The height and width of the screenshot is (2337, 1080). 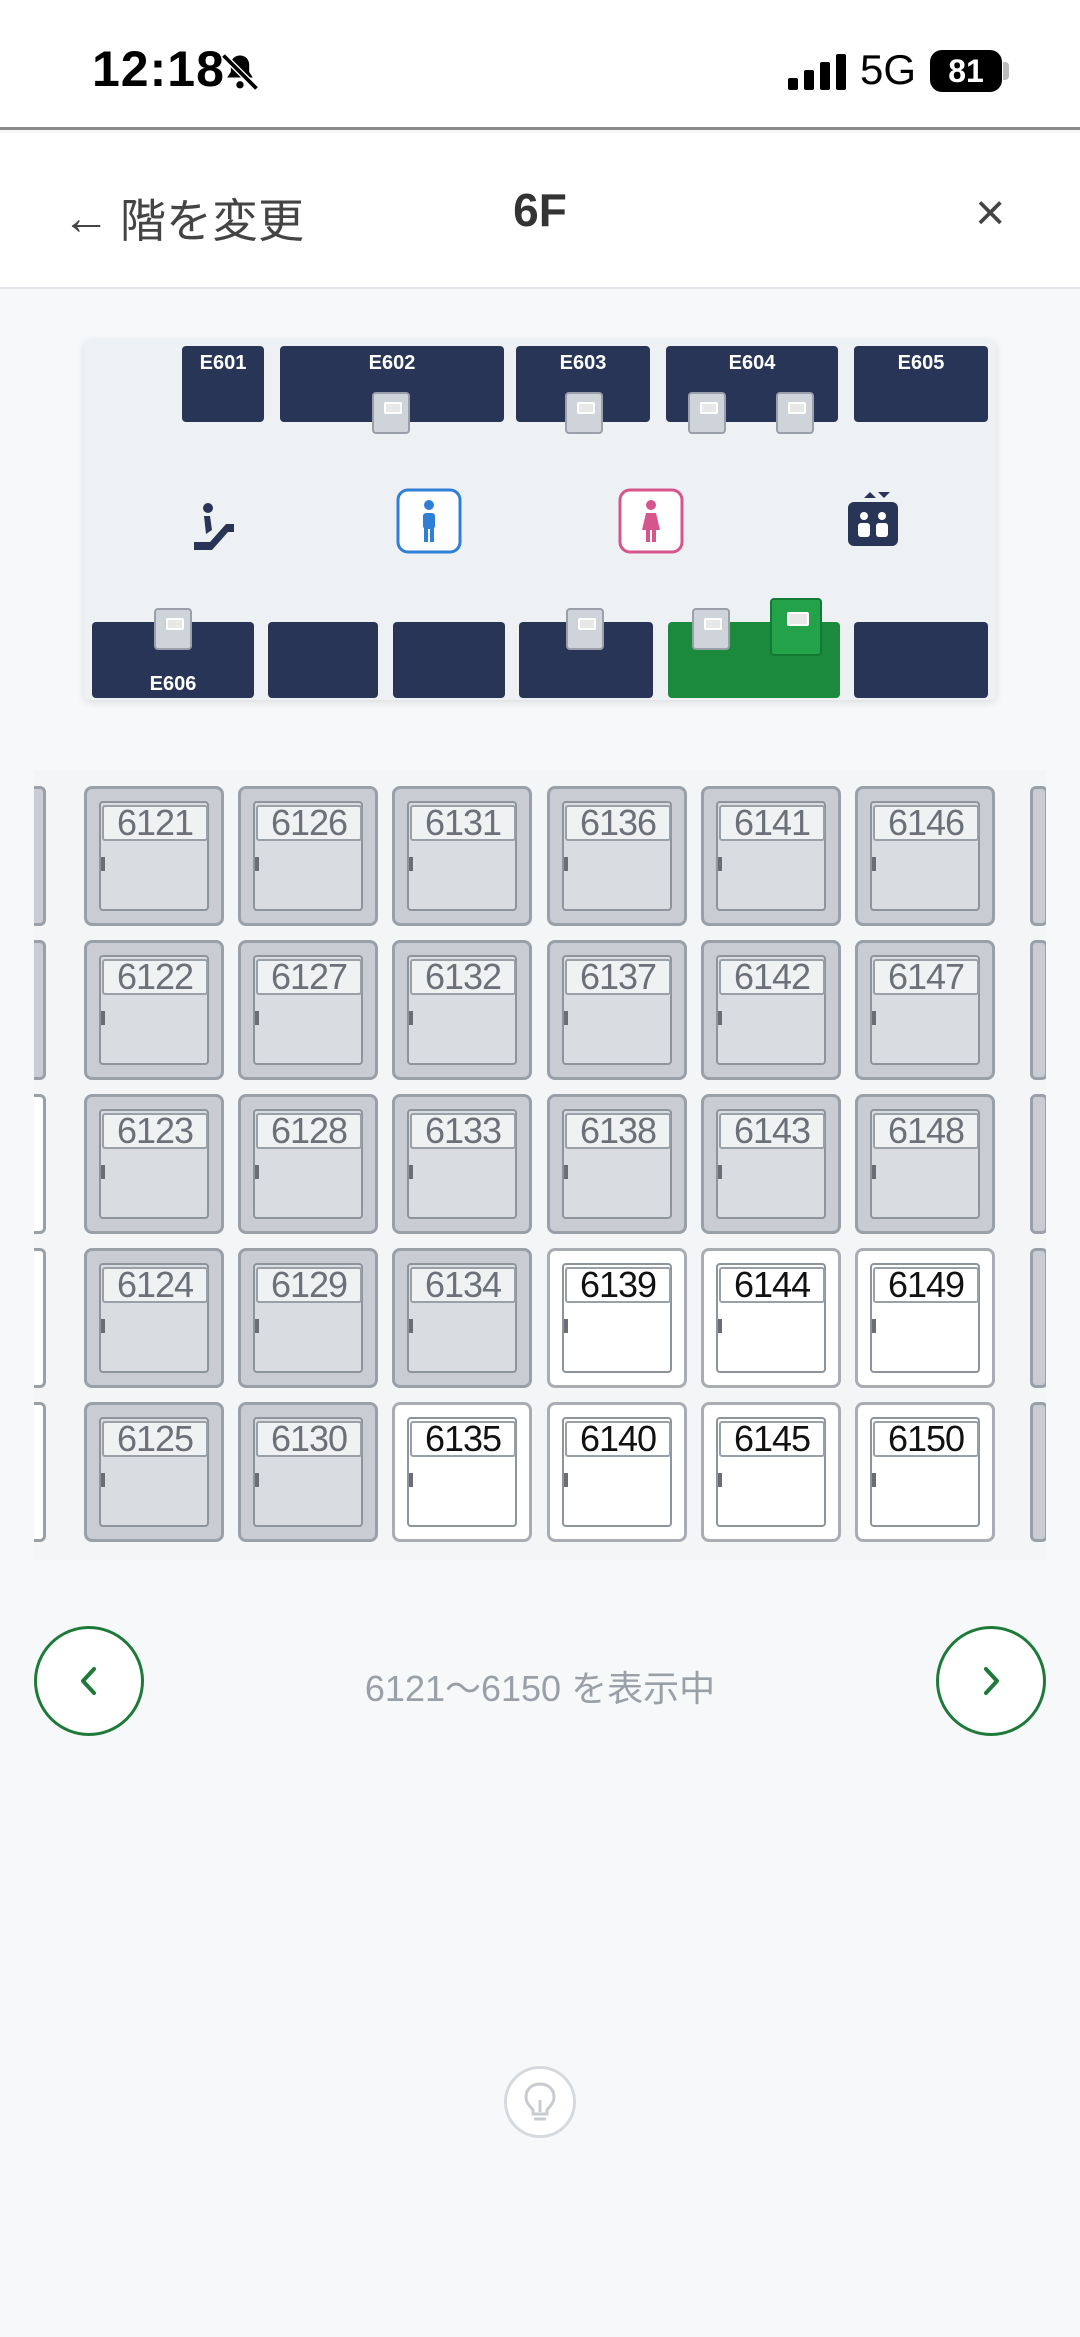 What do you see at coordinates (772, 977) in the screenshot?
I see `locker-number: 6142` at bounding box center [772, 977].